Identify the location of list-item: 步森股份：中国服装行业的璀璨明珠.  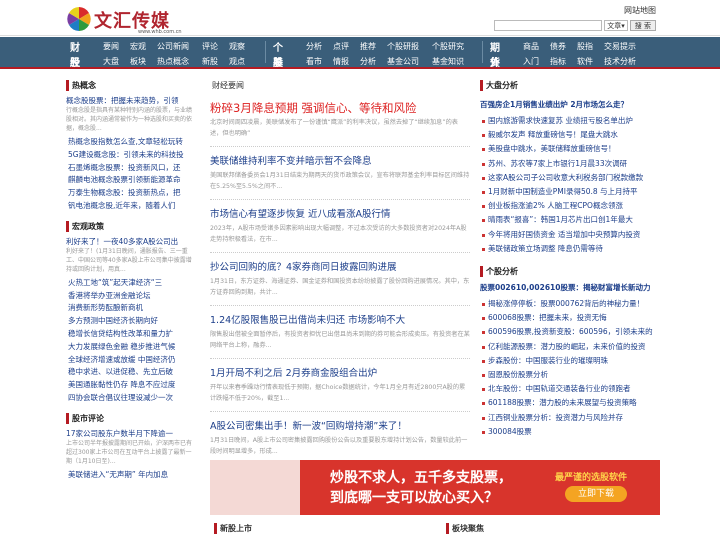
(567, 361).